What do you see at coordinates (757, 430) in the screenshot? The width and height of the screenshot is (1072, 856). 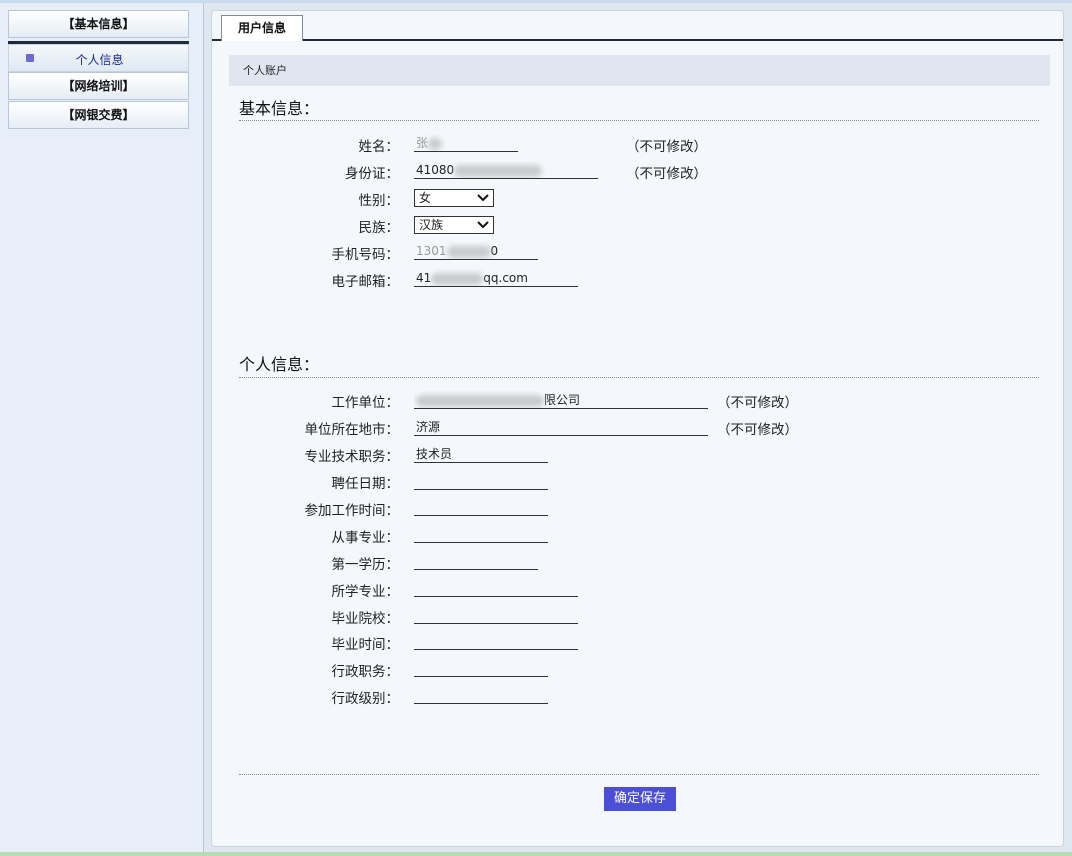 I see `city-readonly-note: （不可修改）` at bounding box center [757, 430].